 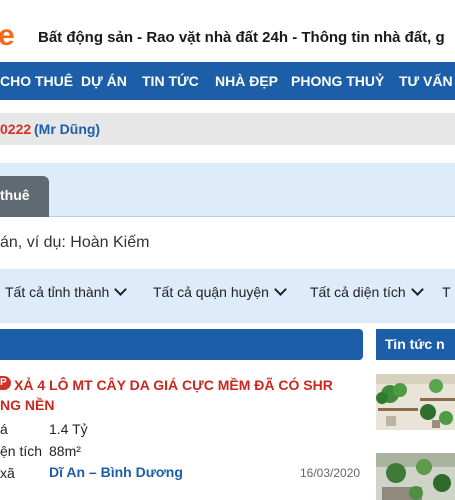 I want to click on province-select: Tất cả tỉnh thành, so click(x=66, y=291).